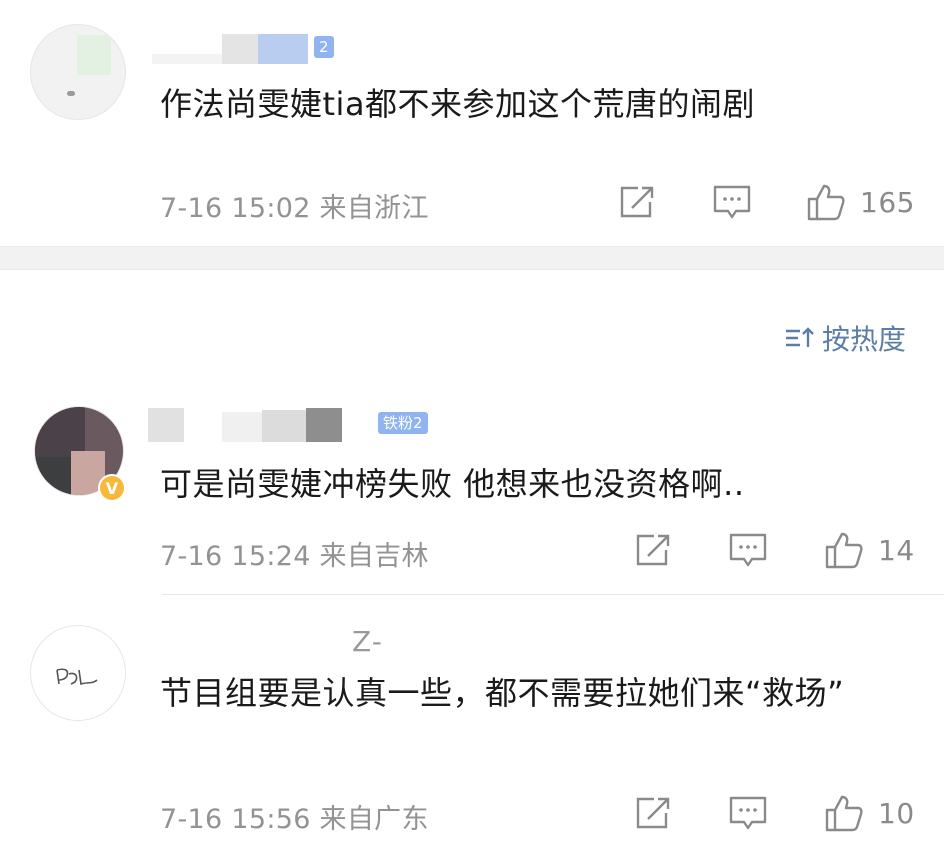 The width and height of the screenshot is (944, 841). I want to click on fan-level-badge: 2, so click(324, 47).